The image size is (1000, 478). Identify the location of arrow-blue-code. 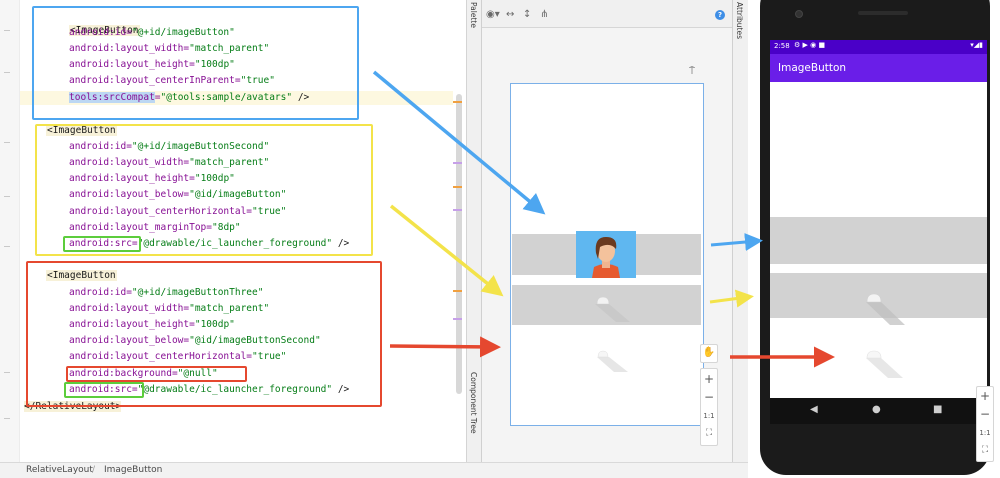
(459, 142).